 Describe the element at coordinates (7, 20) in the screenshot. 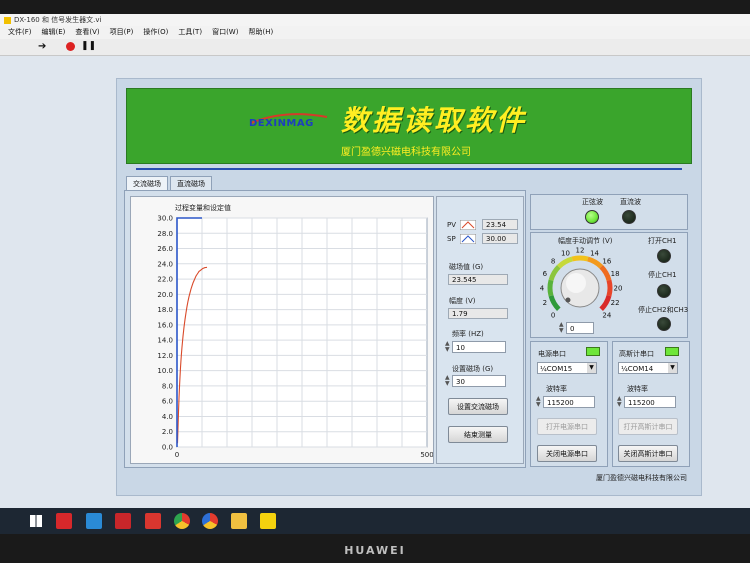

I see `app-icon` at that location.